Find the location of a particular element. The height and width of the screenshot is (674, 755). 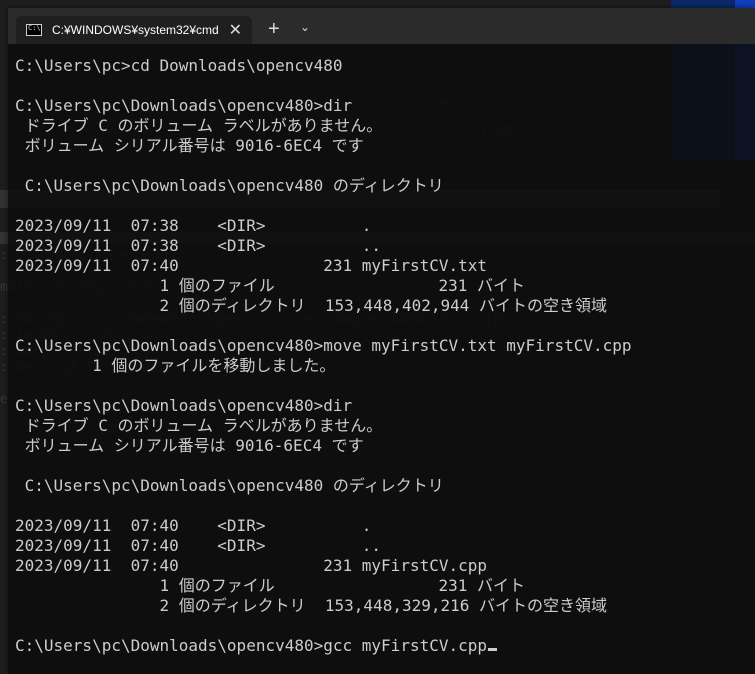

console-line: 2 個のディレクトリ 153,448,329,216 バイトの空き領域 is located at coordinates (385, 606).